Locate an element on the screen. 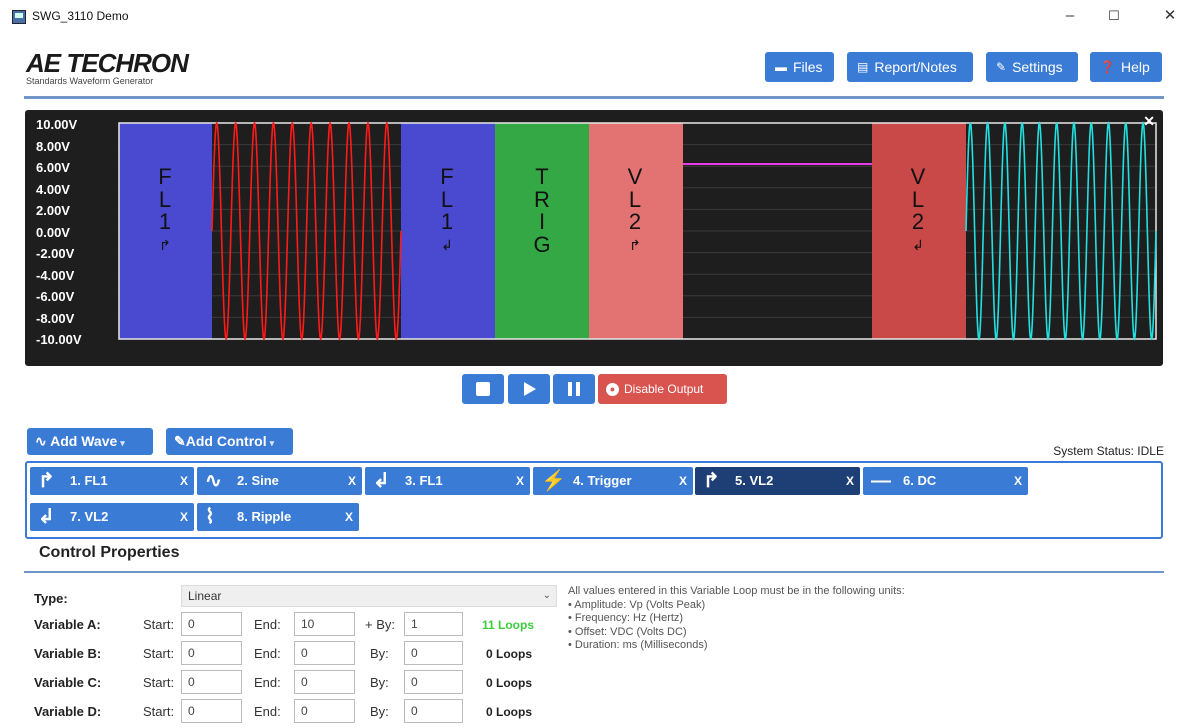 Image resolution: width=1190 pixels, height=727 pixels. settings-button: ✎ Settings is located at coordinates (1032, 67).